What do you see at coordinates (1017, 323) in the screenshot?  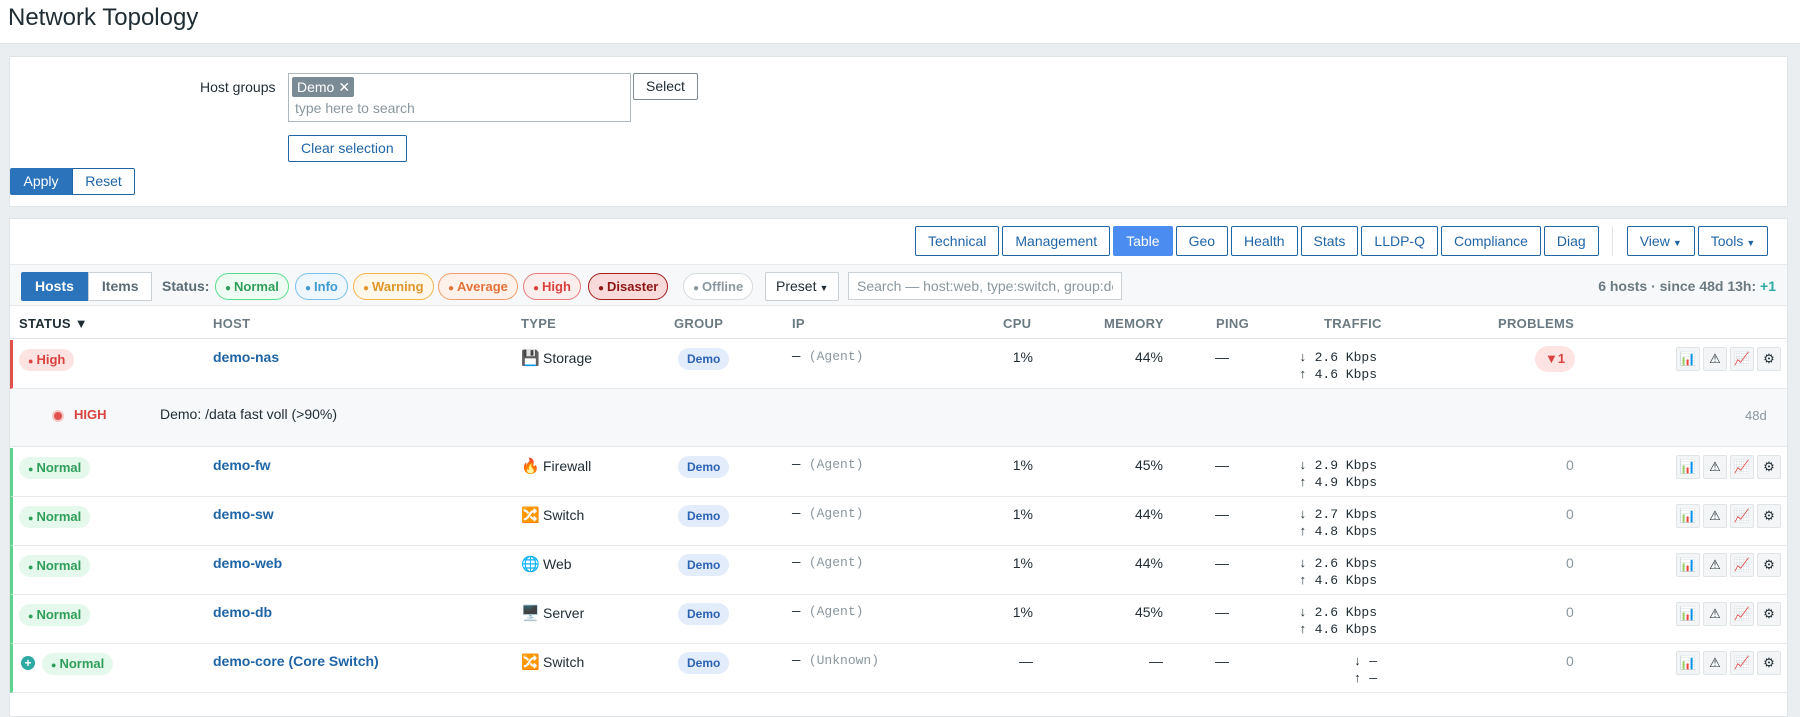 I see `col-cpu: CPU` at bounding box center [1017, 323].